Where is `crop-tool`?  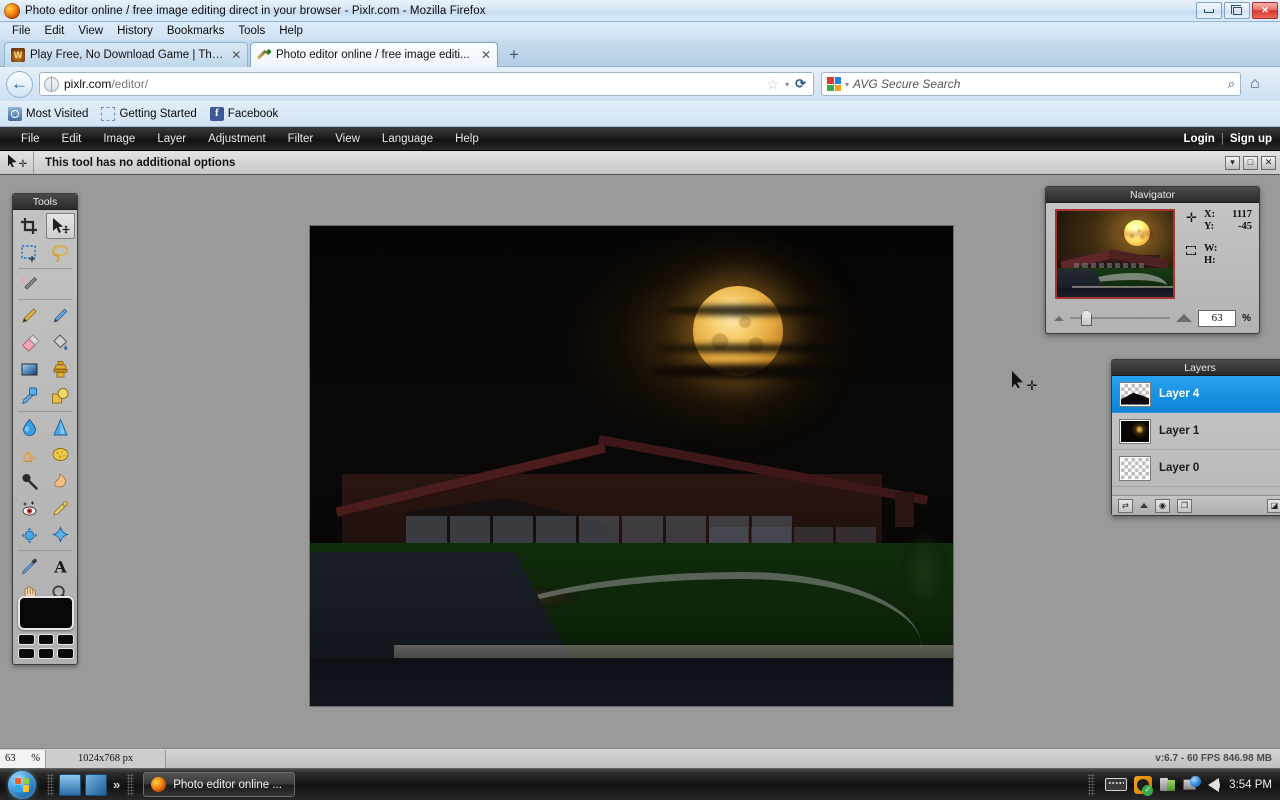 crop-tool is located at coordinates (30, 226).